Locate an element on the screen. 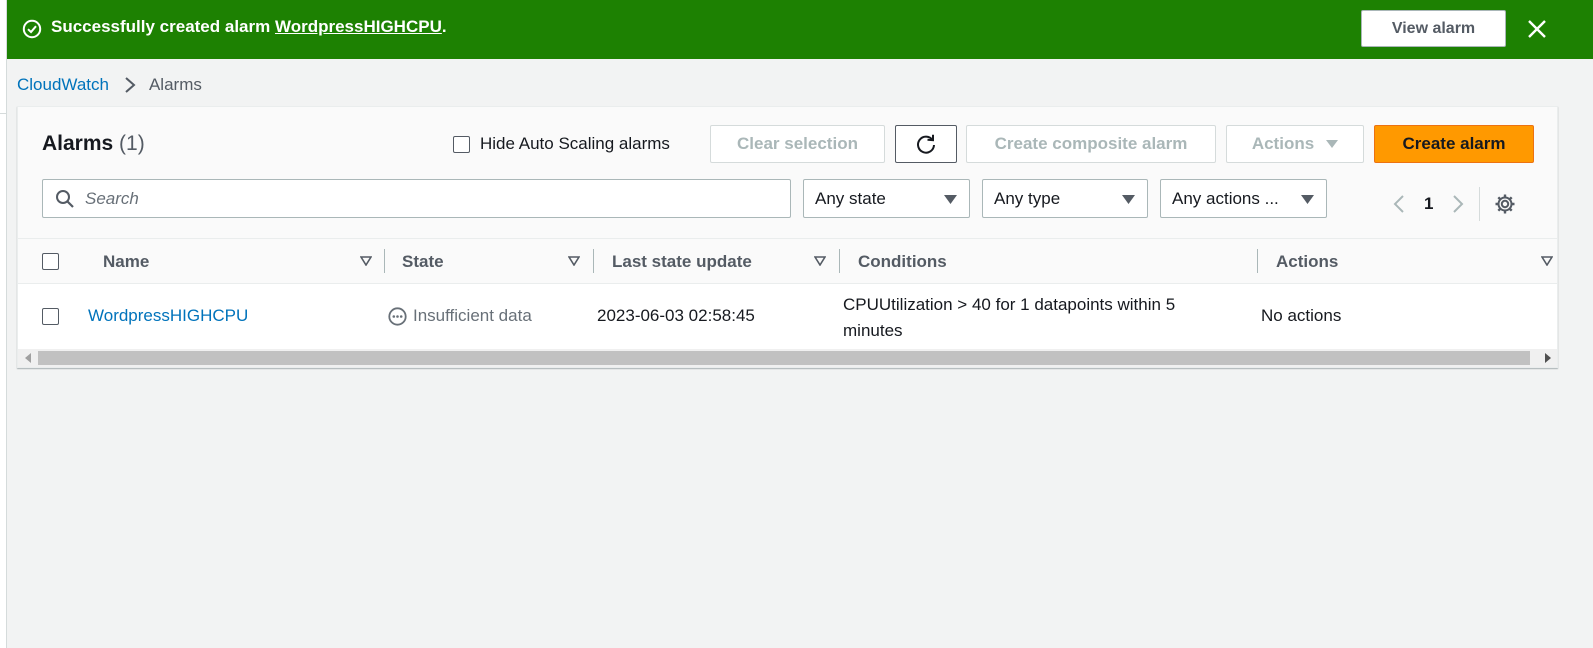  search-icon is located at coordinates (65, 198).